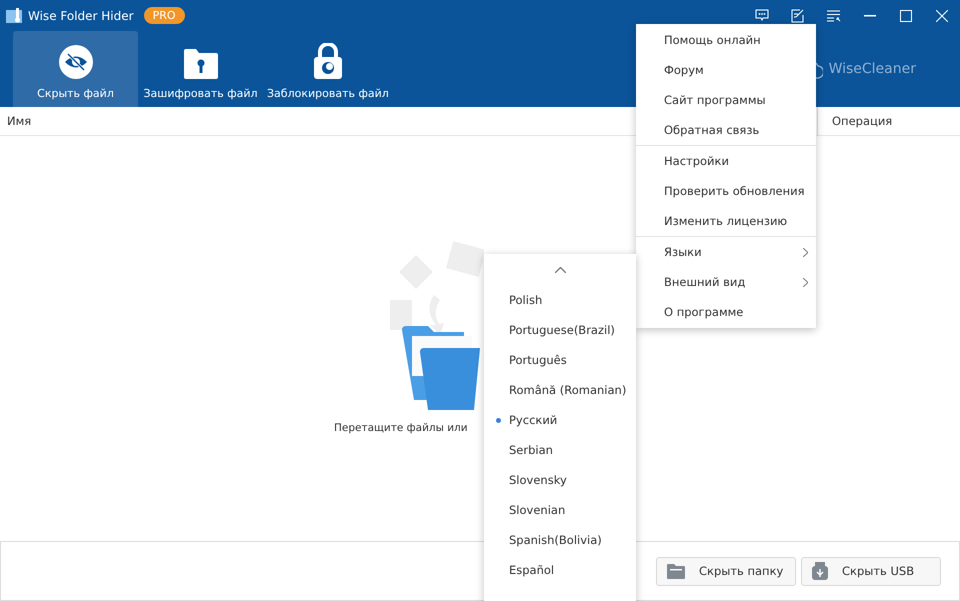 This screenshot has width=960, height=601. What do you see at coordinates (726, 100) in the screenshot?
I see `menu-item: Сайт программы` at bounding box center [726, 100].